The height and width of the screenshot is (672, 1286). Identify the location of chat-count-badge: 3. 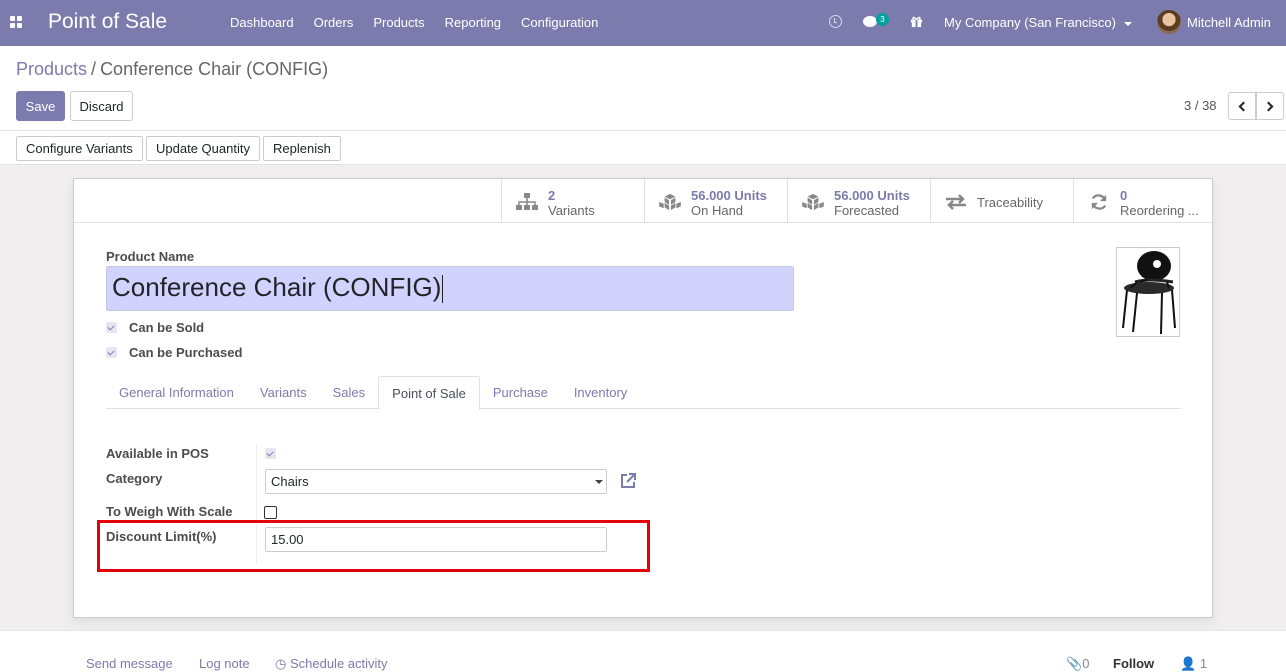
(882, 19).